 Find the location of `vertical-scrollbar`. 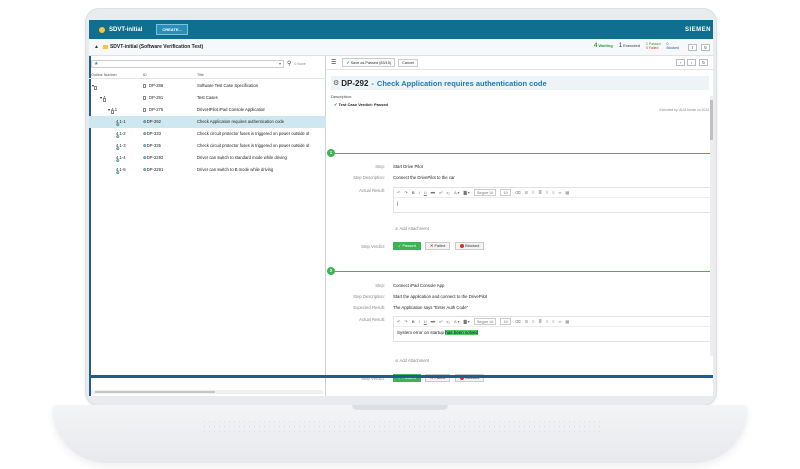

vertical-scrollbar is located at coordinates (711, 226).